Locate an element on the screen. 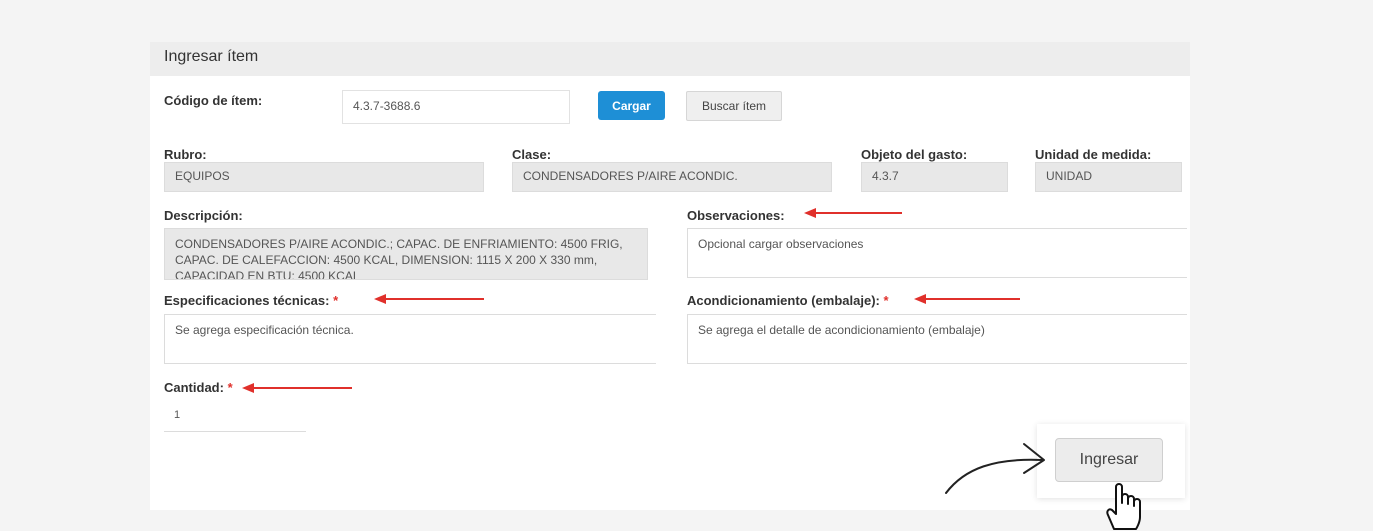 The height and width of the screenshot is (531, 1373). especificaciones-label: Especificaciones técnicas: * is located at coordinates (251, 300).